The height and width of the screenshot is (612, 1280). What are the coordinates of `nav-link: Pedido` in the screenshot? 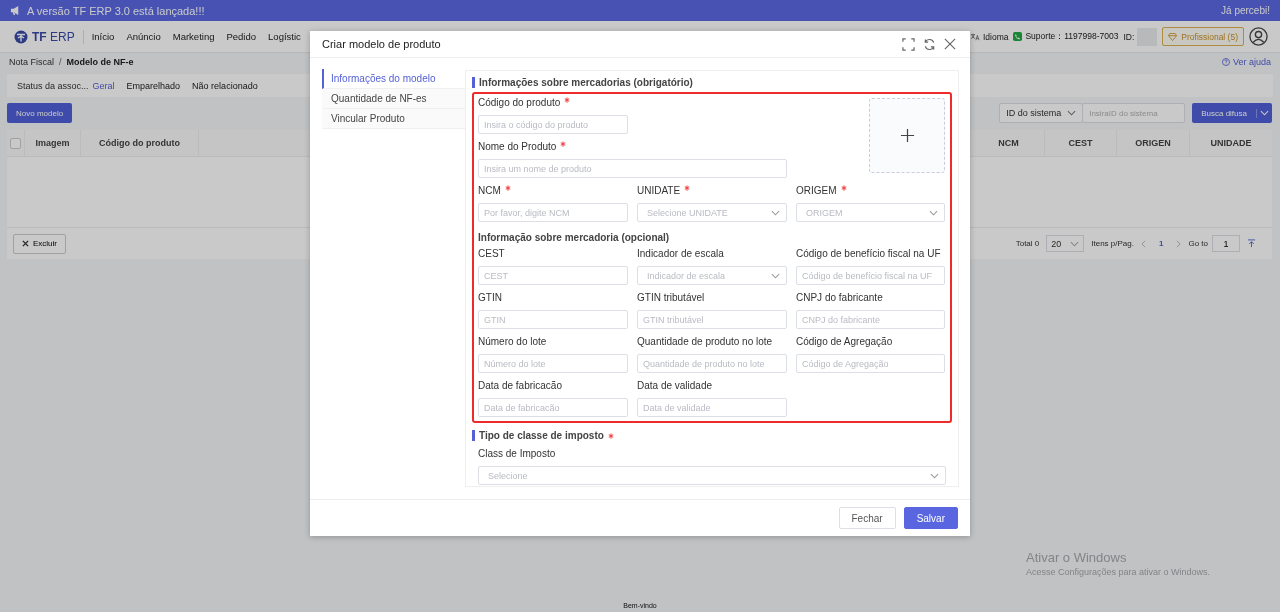 It's located at (241, 36).